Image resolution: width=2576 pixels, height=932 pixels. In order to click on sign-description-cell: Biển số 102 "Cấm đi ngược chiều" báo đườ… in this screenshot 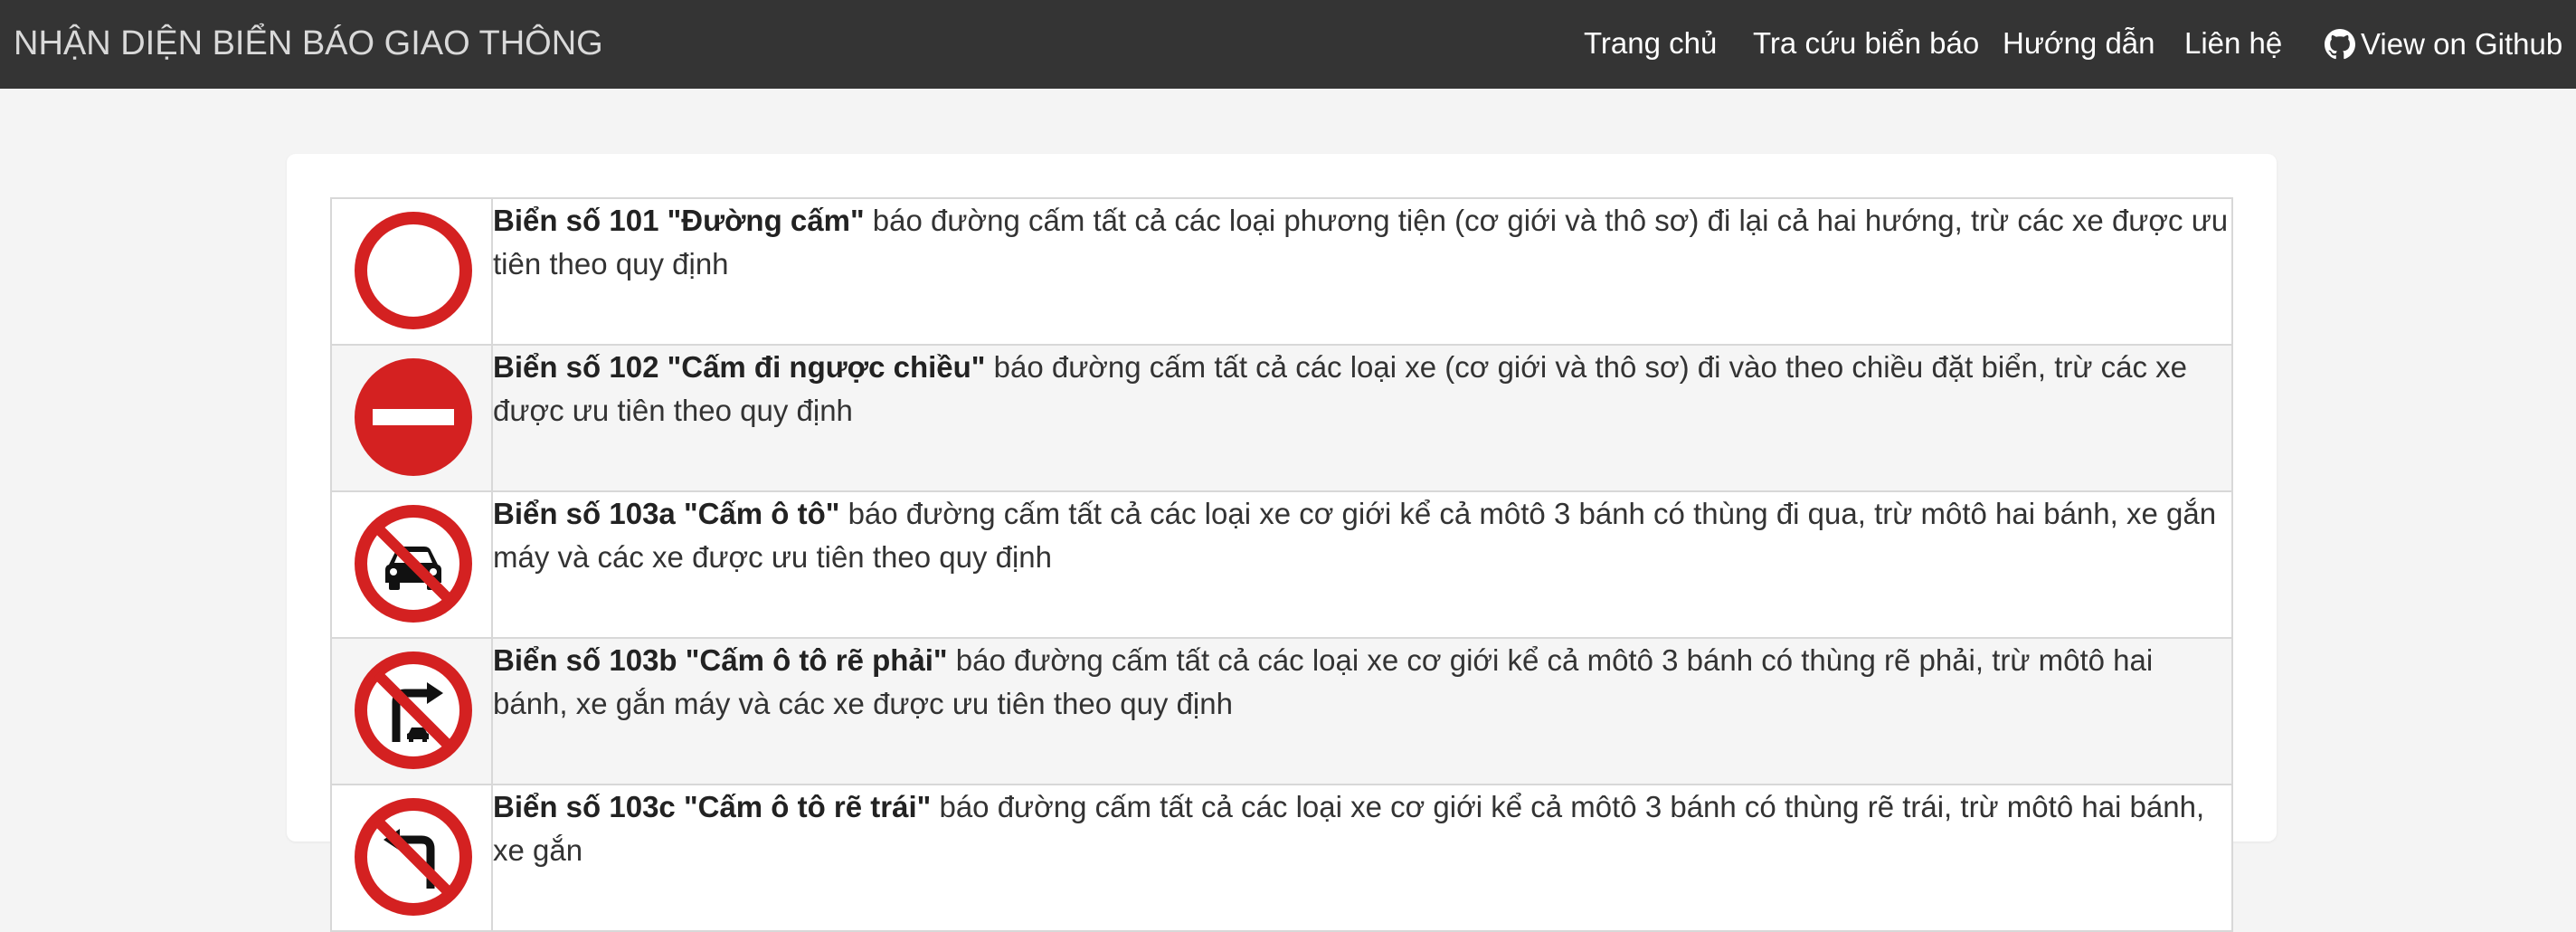, I will do `click(1362, 418)`.